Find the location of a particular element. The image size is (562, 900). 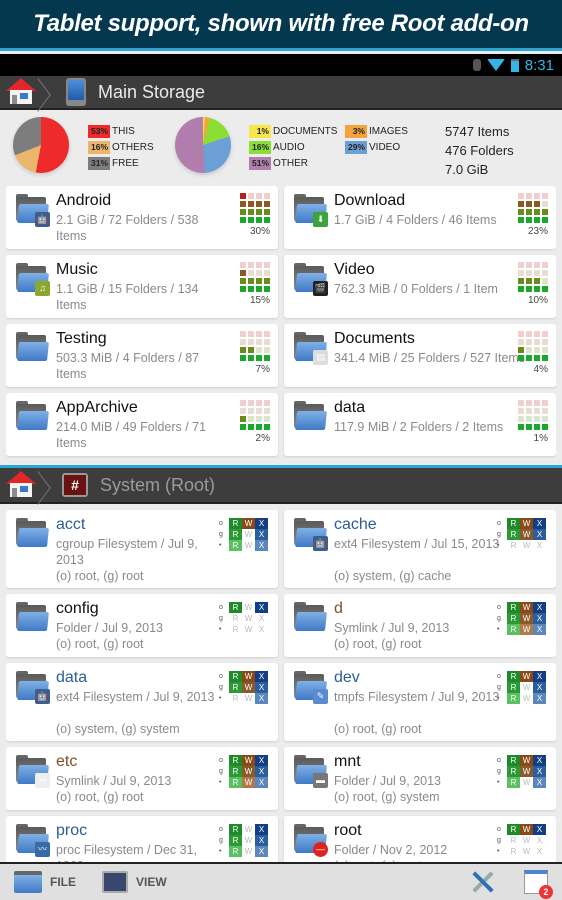

file-type-pie-chart is located at coordinates (203, 145).